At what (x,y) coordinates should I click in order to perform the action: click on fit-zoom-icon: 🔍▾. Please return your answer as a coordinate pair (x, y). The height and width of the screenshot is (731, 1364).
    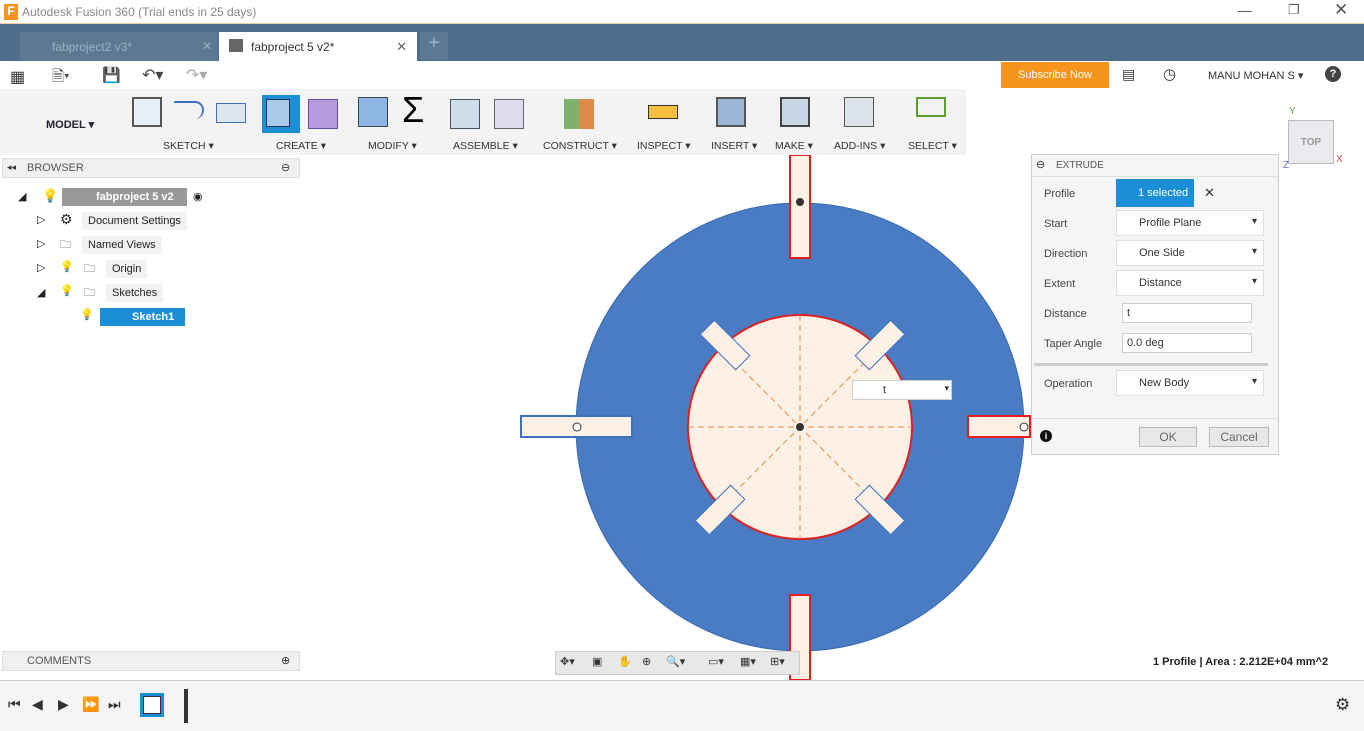
    Looking at the image, I should click on (675, 661).